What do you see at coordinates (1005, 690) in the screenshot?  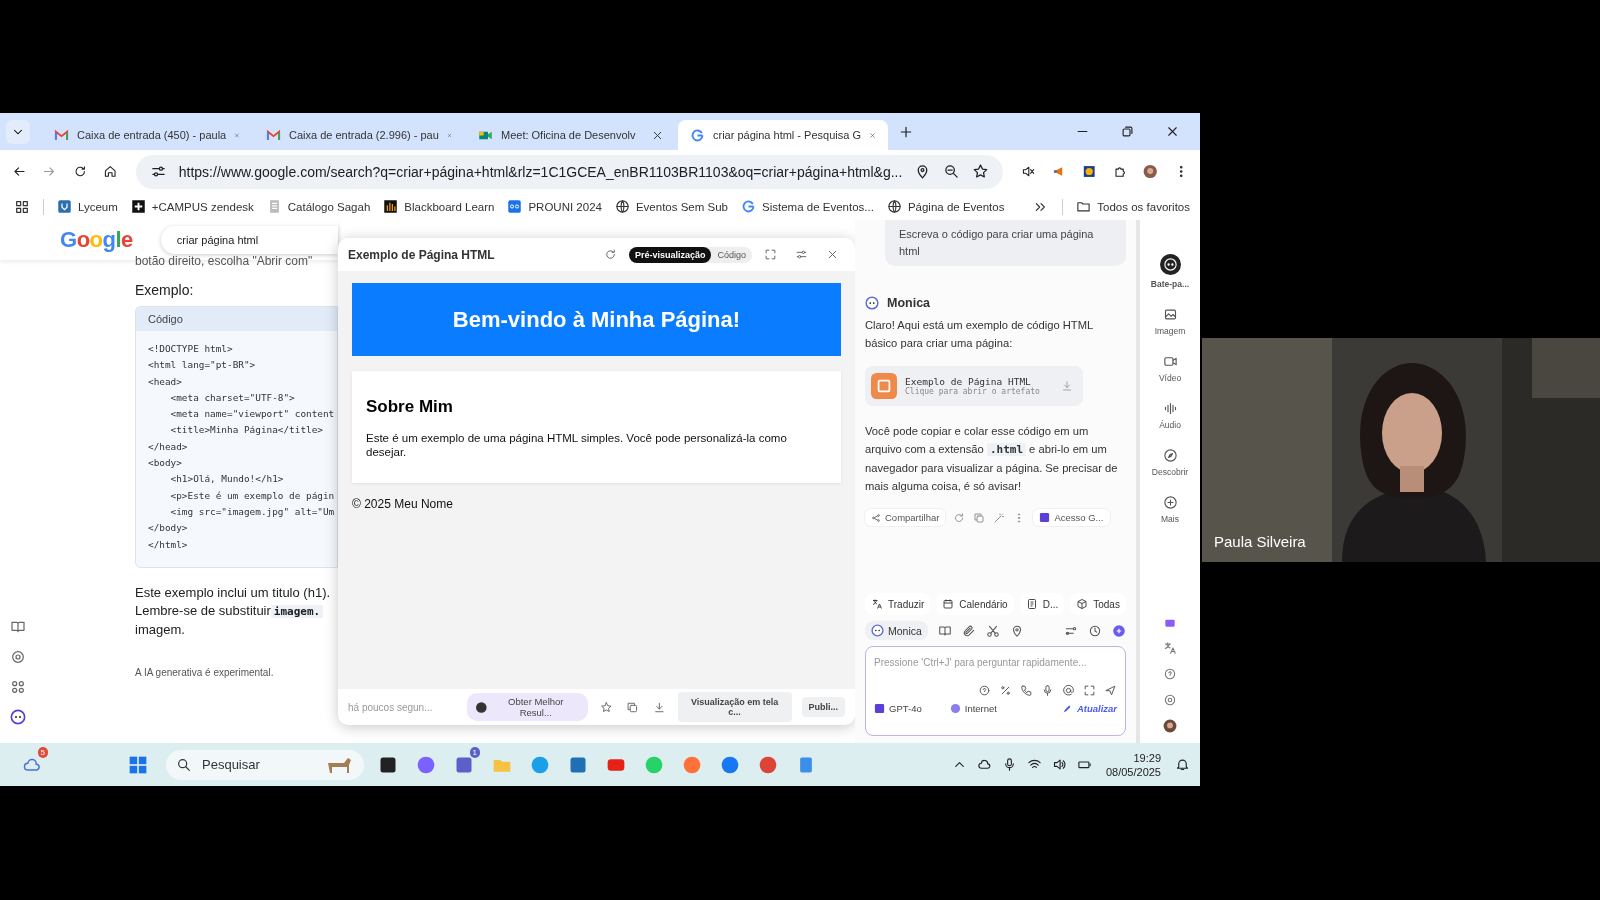 I see `percent-icon` at bounding box center [1005, 690].